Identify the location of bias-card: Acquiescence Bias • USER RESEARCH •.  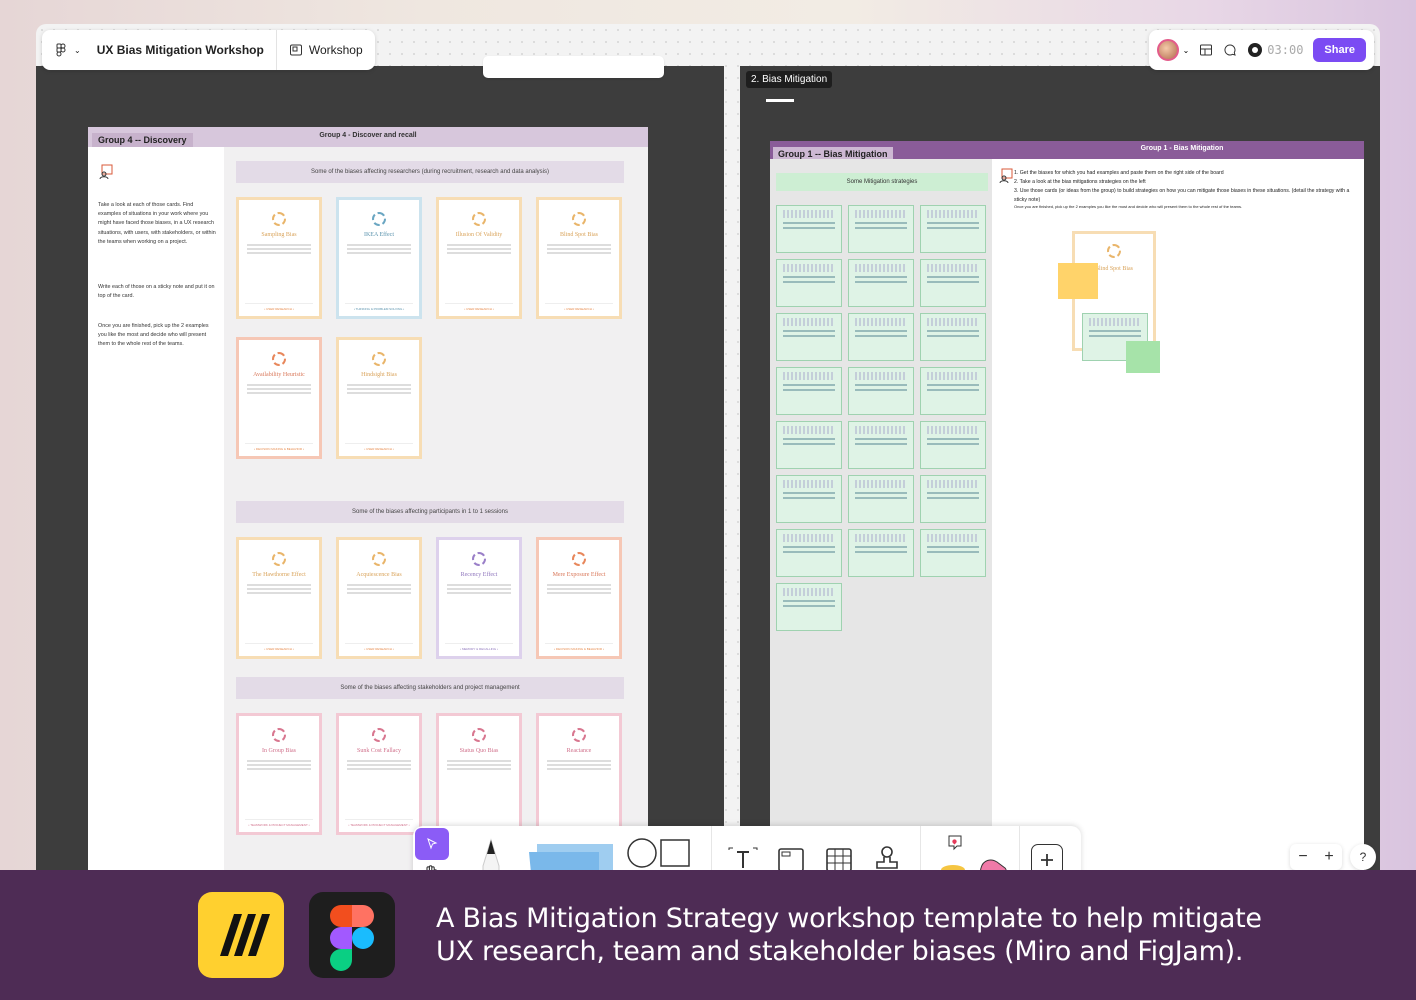
(379, 598).